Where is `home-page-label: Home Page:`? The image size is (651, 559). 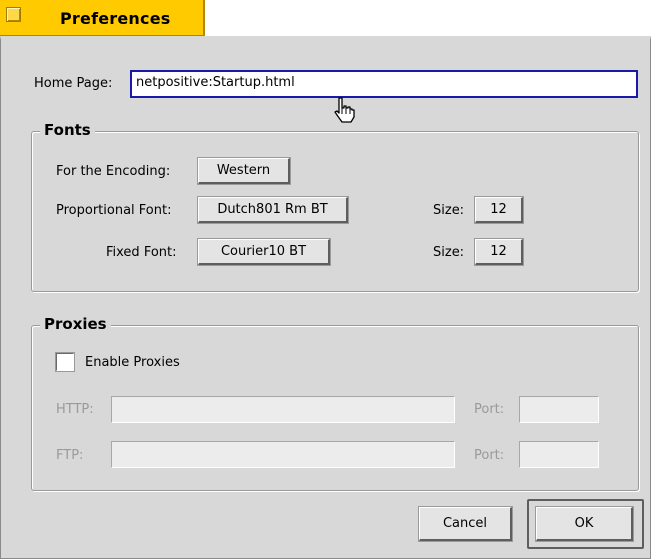
home-page-label: Home Page: is located at coordinates (73, 83).